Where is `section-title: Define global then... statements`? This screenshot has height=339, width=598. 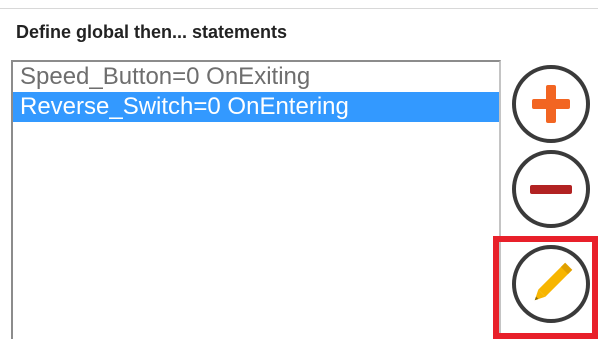 section-title: Define global then... statements is located at coordinates (152, 32).